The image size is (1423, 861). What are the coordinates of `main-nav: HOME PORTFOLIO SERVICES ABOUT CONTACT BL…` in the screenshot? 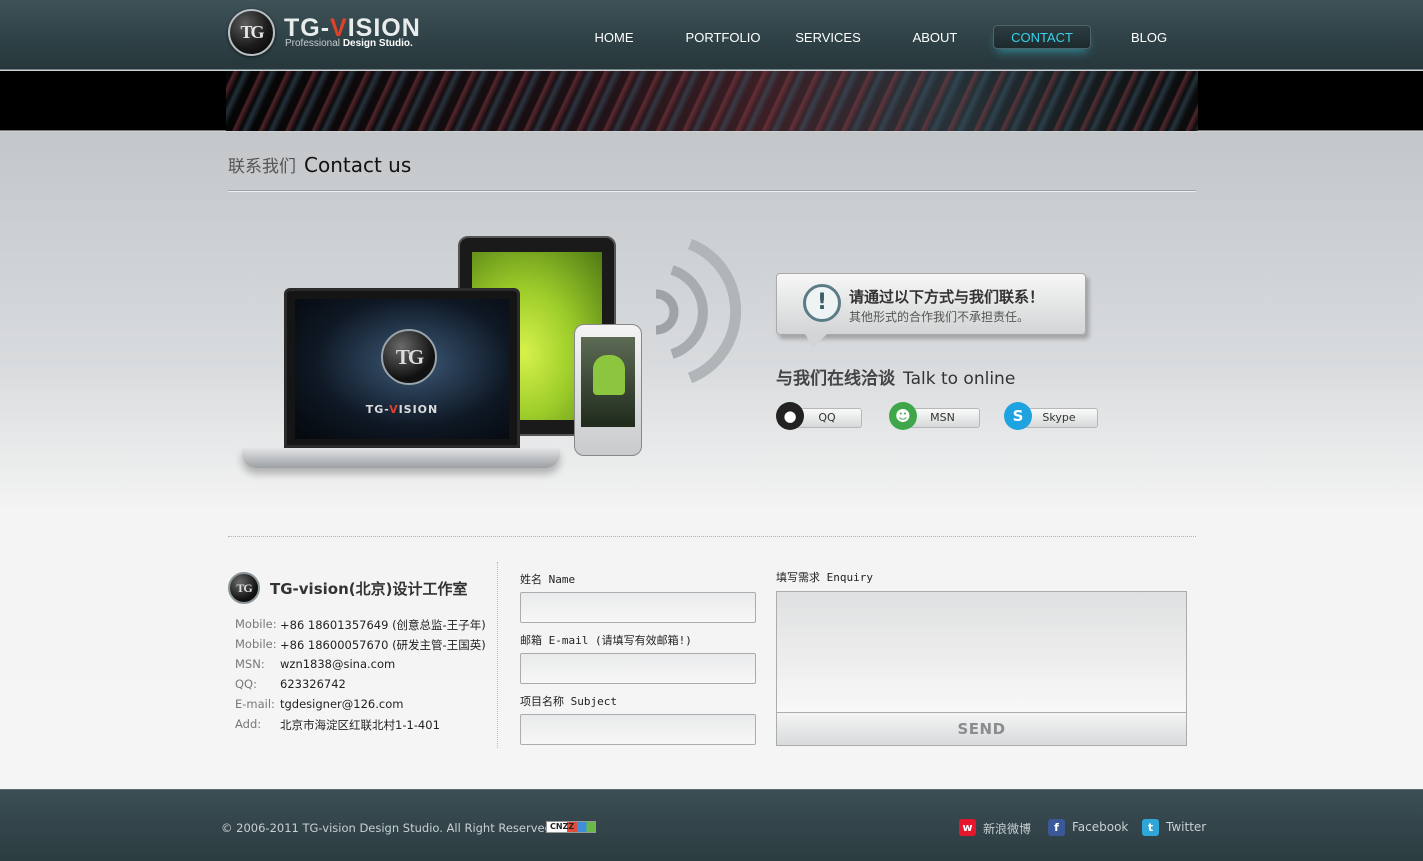 It's located at (711, 35).